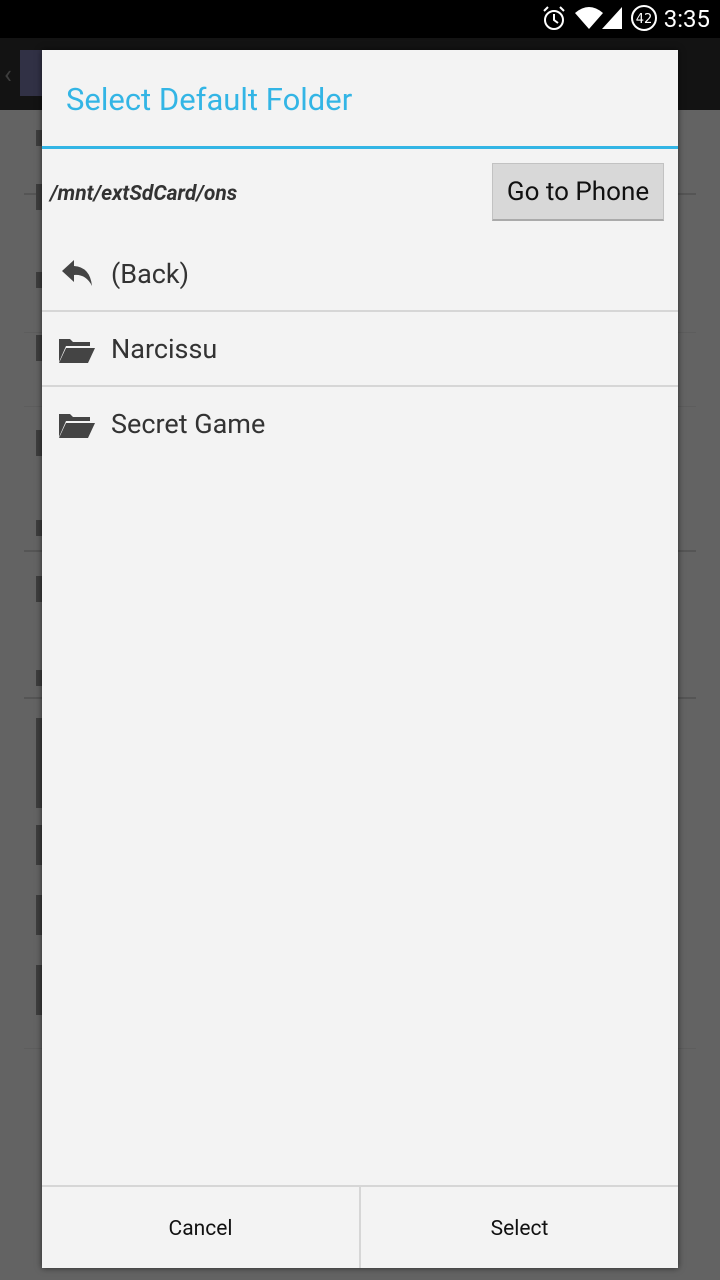  Describe the element at coordinates (360, 19) in the screenshot. I see `status-bar: 42 3:35` at that location.